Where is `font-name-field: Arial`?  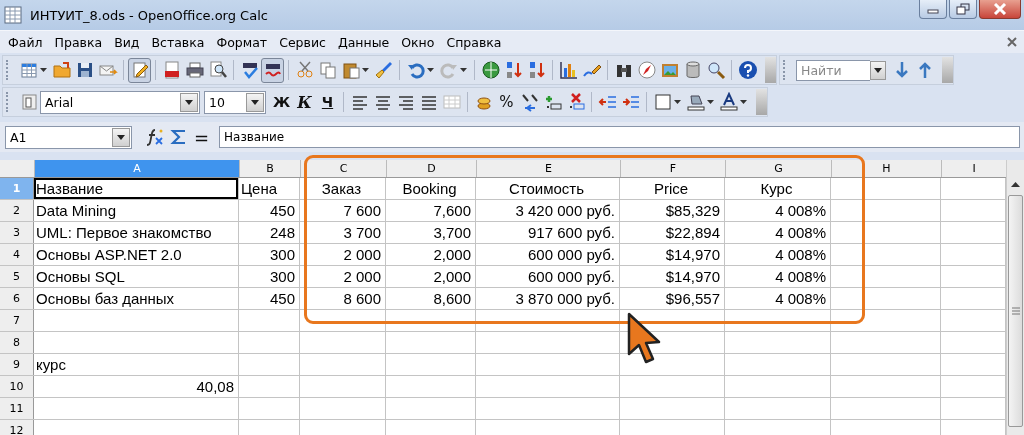
font-name-field: Arial is located at coordinates (120, 102).